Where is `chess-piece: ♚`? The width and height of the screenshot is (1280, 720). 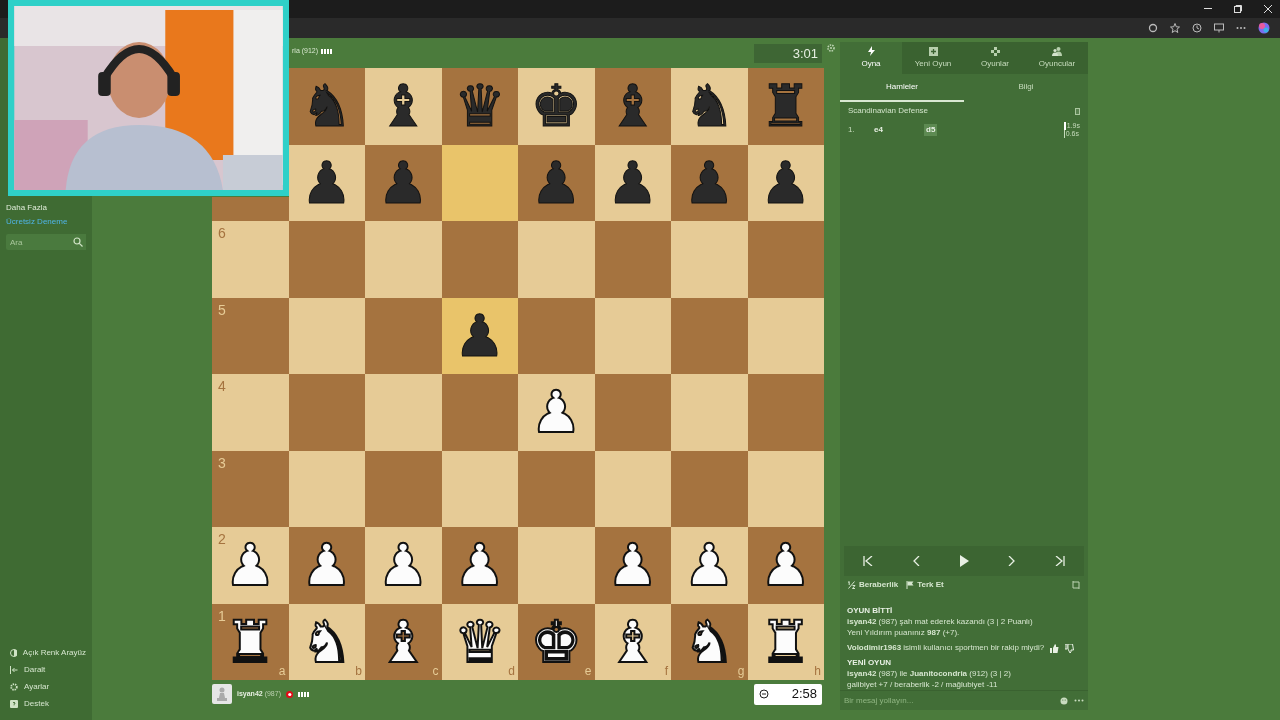
chess-piece: ♚ is located at coordinates (556, 106).